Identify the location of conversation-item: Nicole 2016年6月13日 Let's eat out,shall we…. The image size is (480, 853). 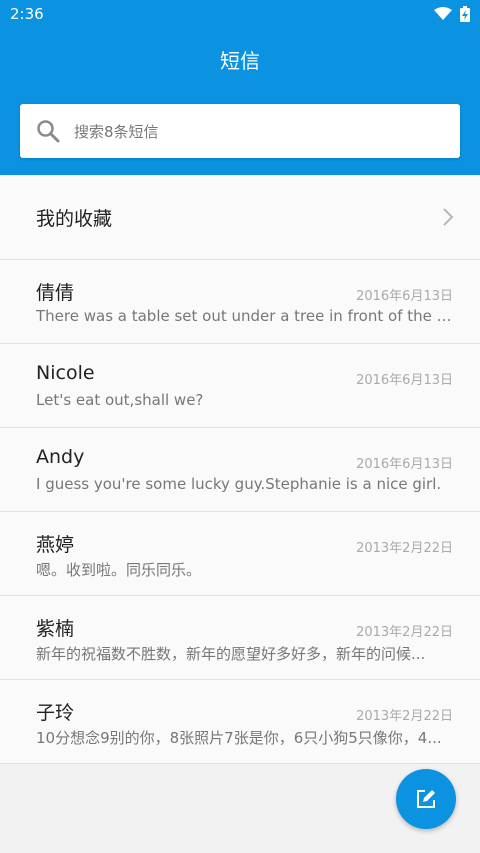
(240, 386).